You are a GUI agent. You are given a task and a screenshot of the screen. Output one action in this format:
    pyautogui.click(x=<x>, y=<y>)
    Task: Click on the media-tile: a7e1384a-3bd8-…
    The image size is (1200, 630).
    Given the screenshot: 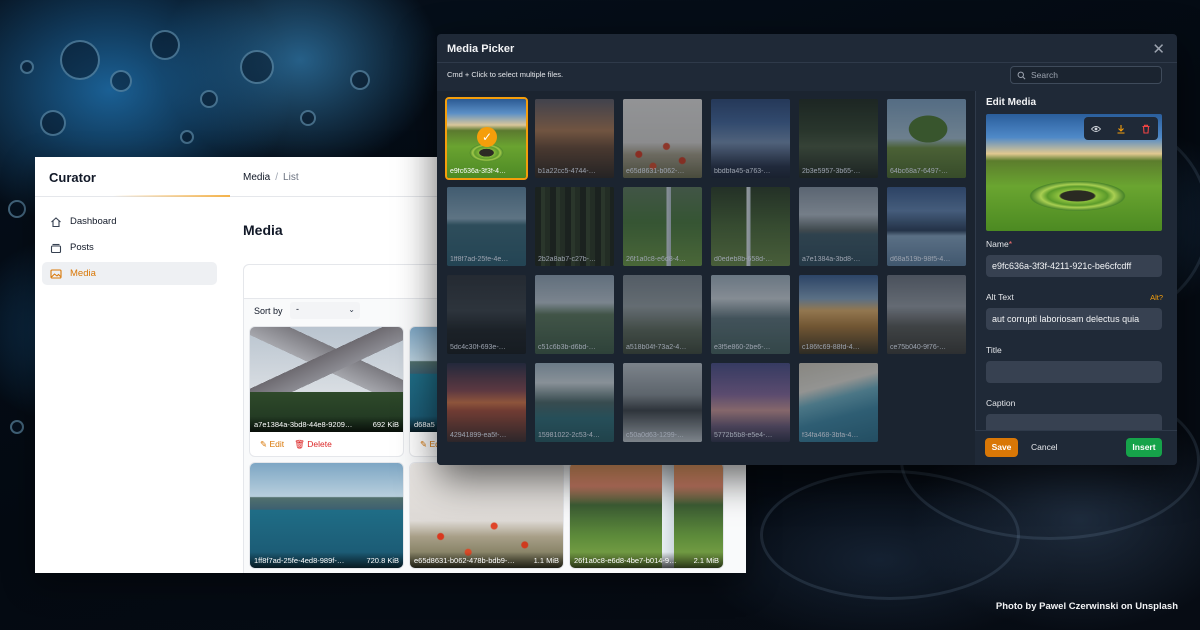 What is the action you would take?
    pyautogui.click(x=838, y=226)
    